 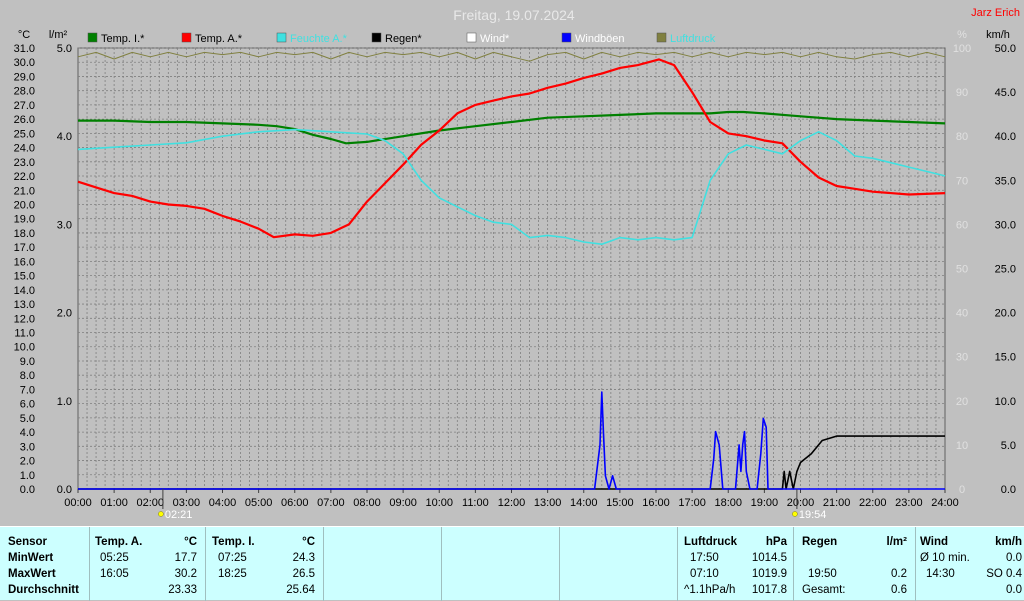 What do you see at coordinates (704, 558) in the screenshot?
I see `pressure-min-time: 17:50` at bounding box center [704, 558].